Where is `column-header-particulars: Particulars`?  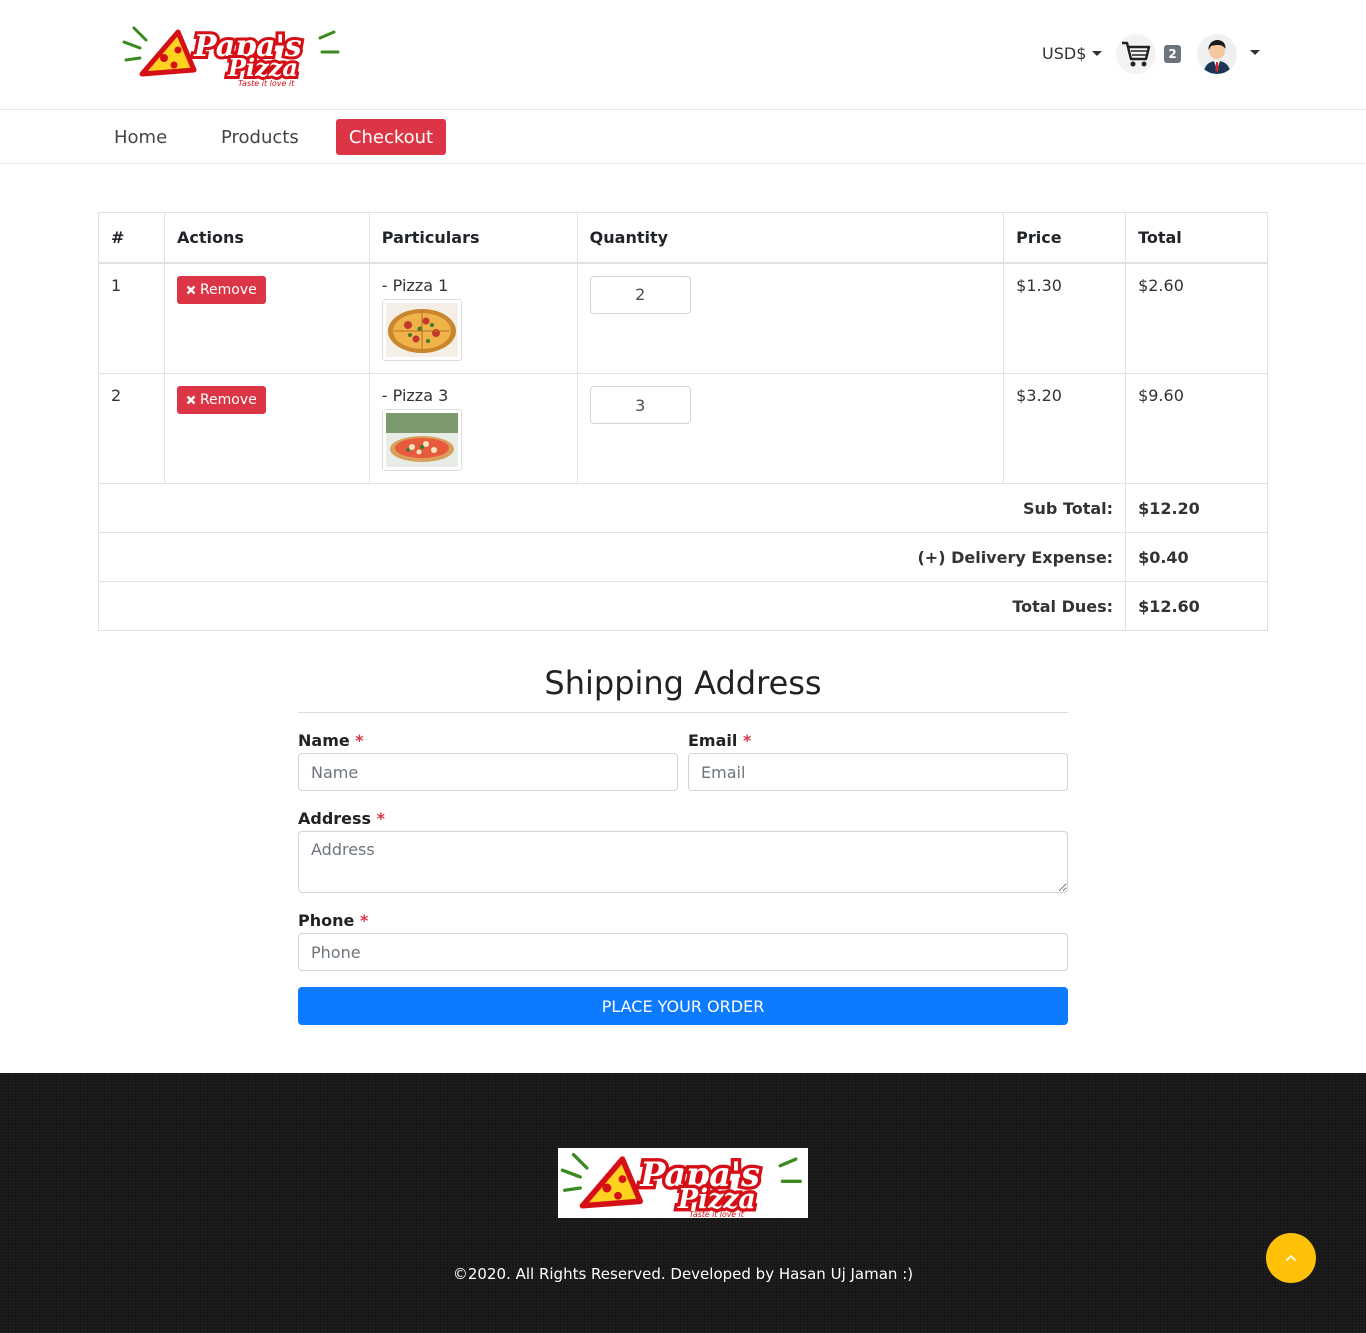 column-header-particulars: Particulars is located at coordinates (473, 238).